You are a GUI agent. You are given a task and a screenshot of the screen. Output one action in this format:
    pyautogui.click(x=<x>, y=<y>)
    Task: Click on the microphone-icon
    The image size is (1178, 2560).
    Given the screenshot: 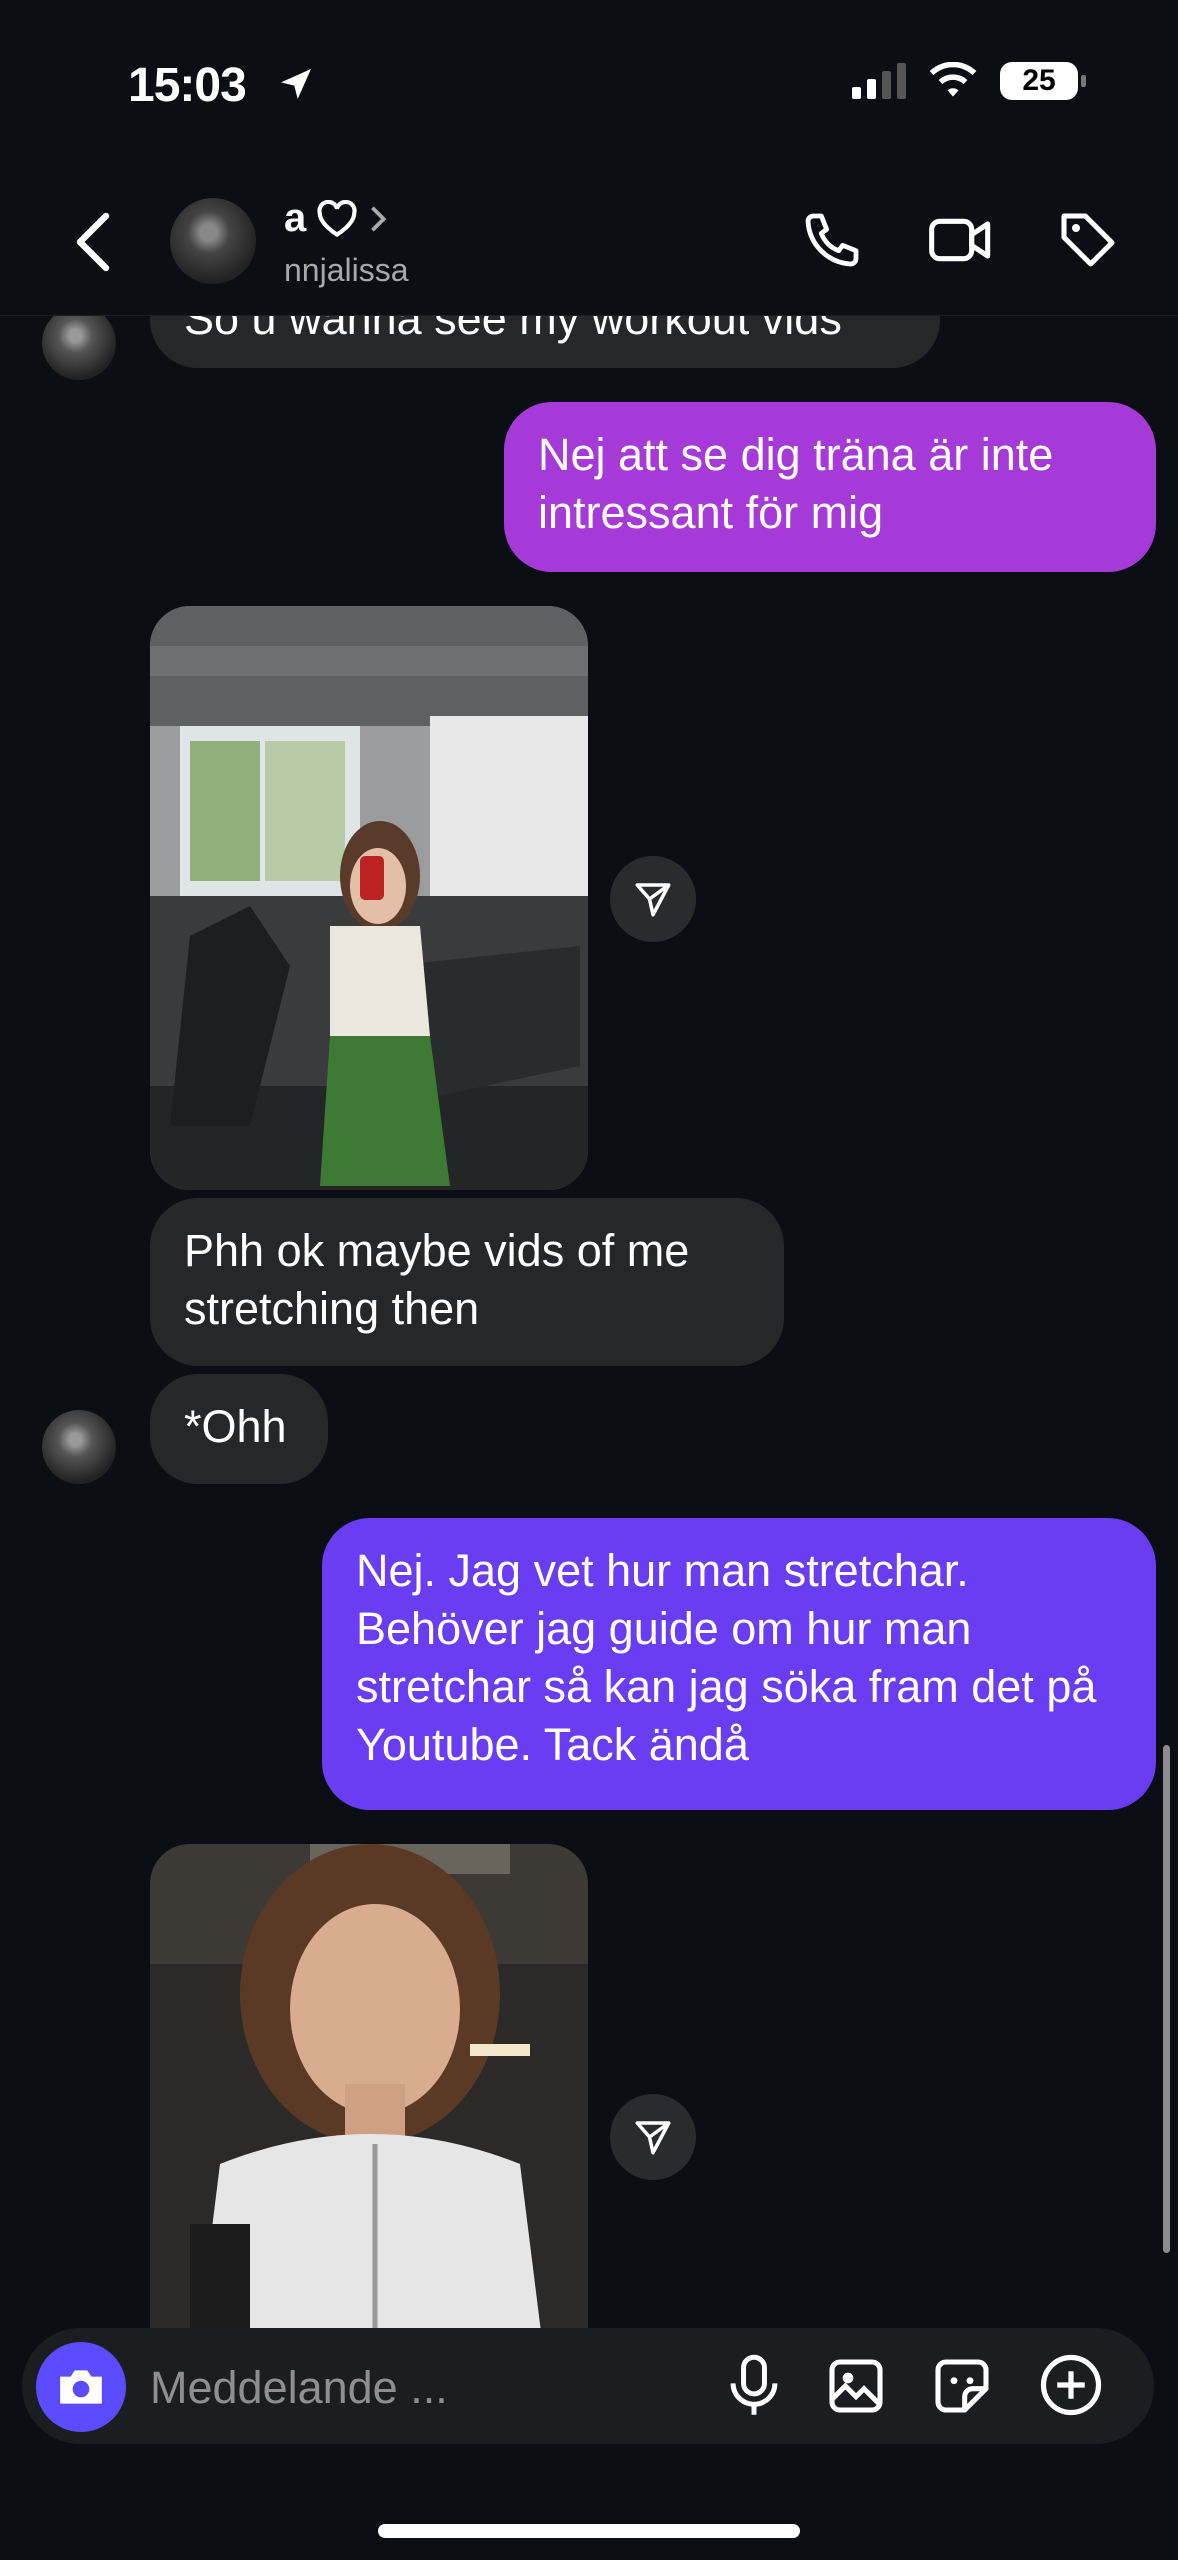 What is the action you would take?
    pyautogui.click(x=754, y=2386)
    